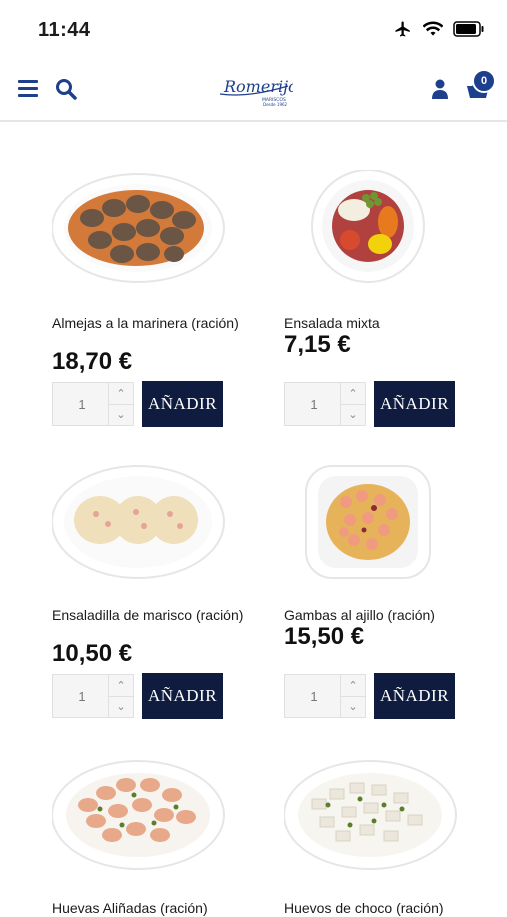 This screenshot has height=917, width=507. I want to click on status-icons, so click(439, 29).